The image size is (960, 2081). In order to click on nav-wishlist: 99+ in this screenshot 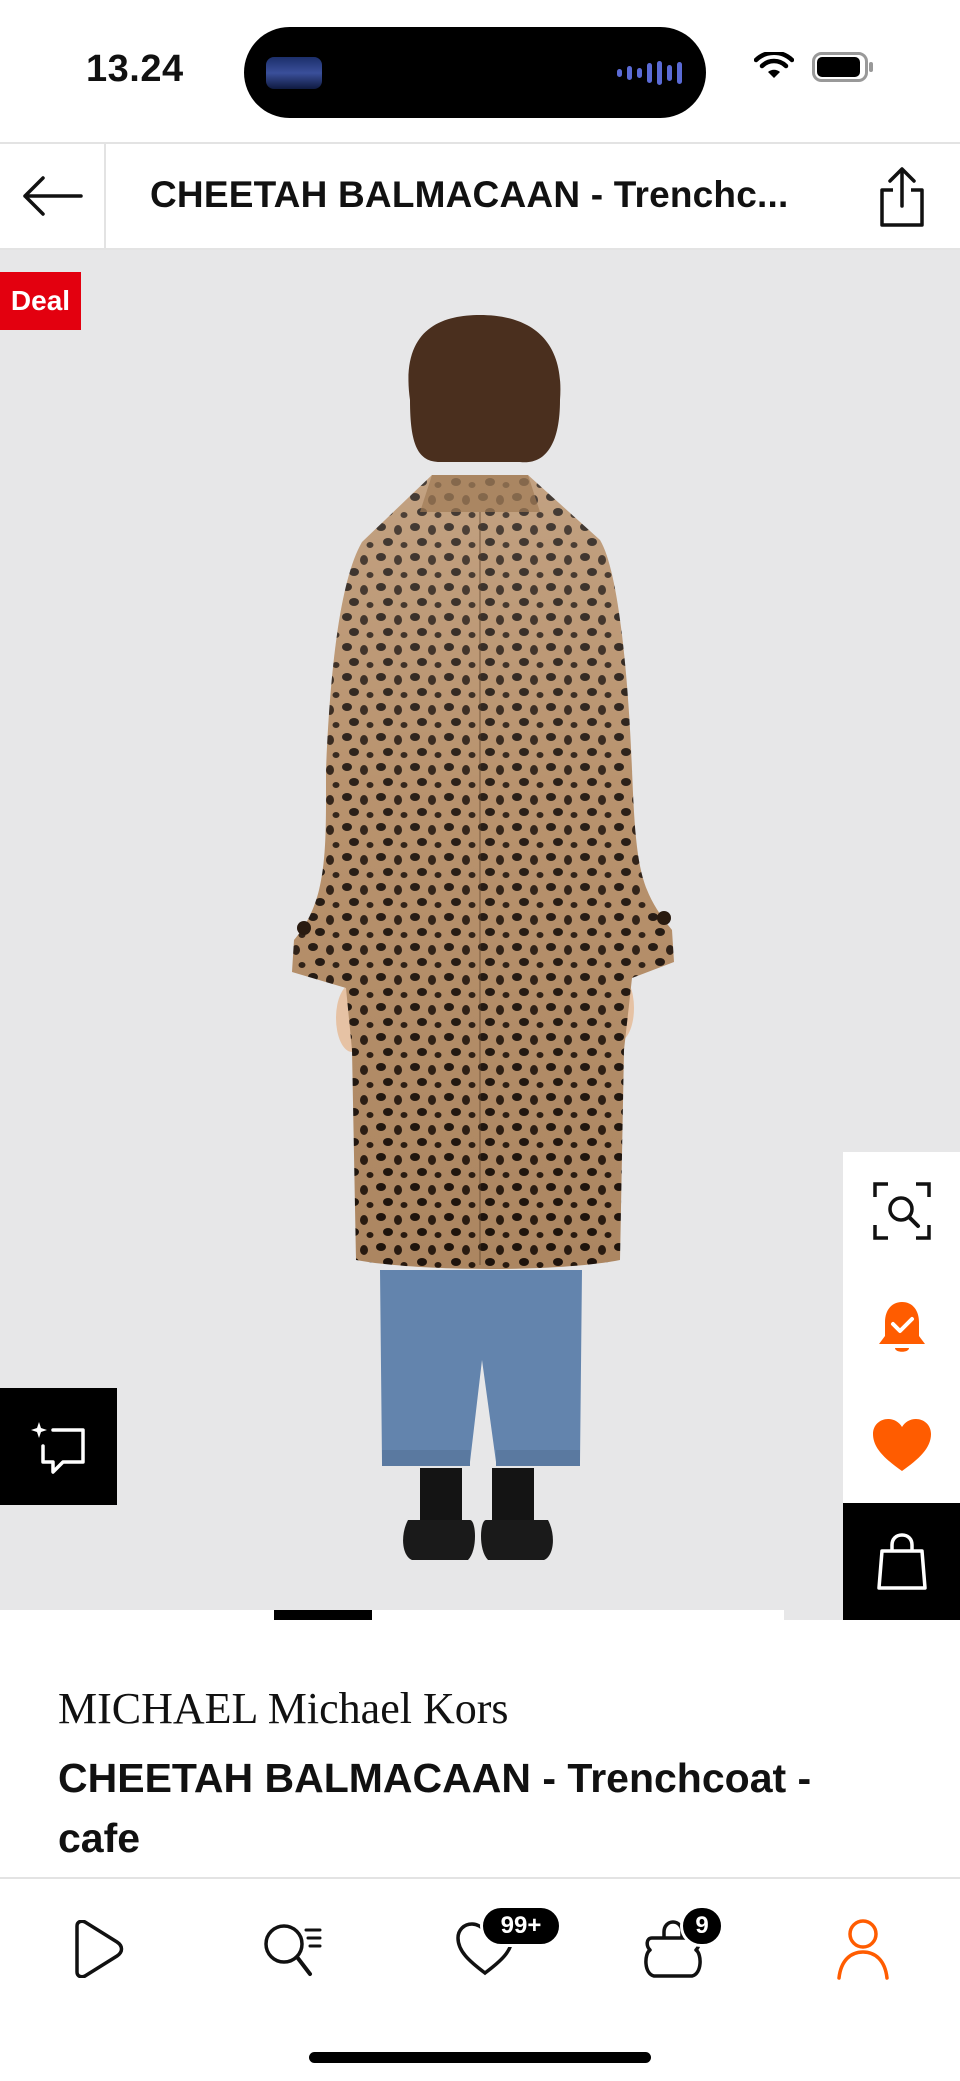, I will do `click(501, 1947)`.